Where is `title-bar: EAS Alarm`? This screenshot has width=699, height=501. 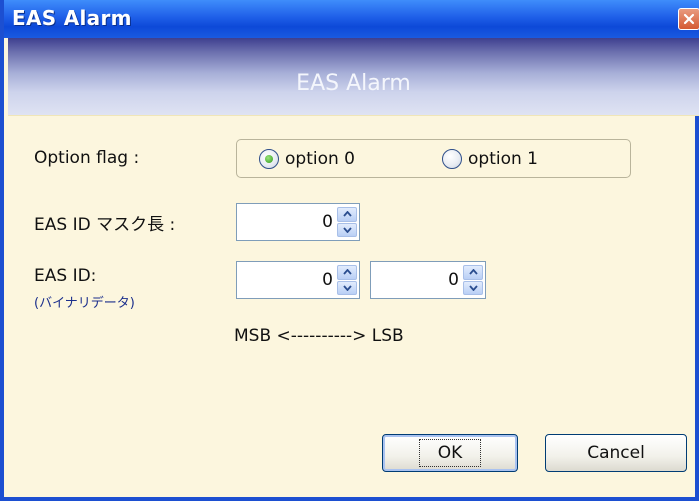 title-bar: EAS Alarm is located at coordinates (351, 19).